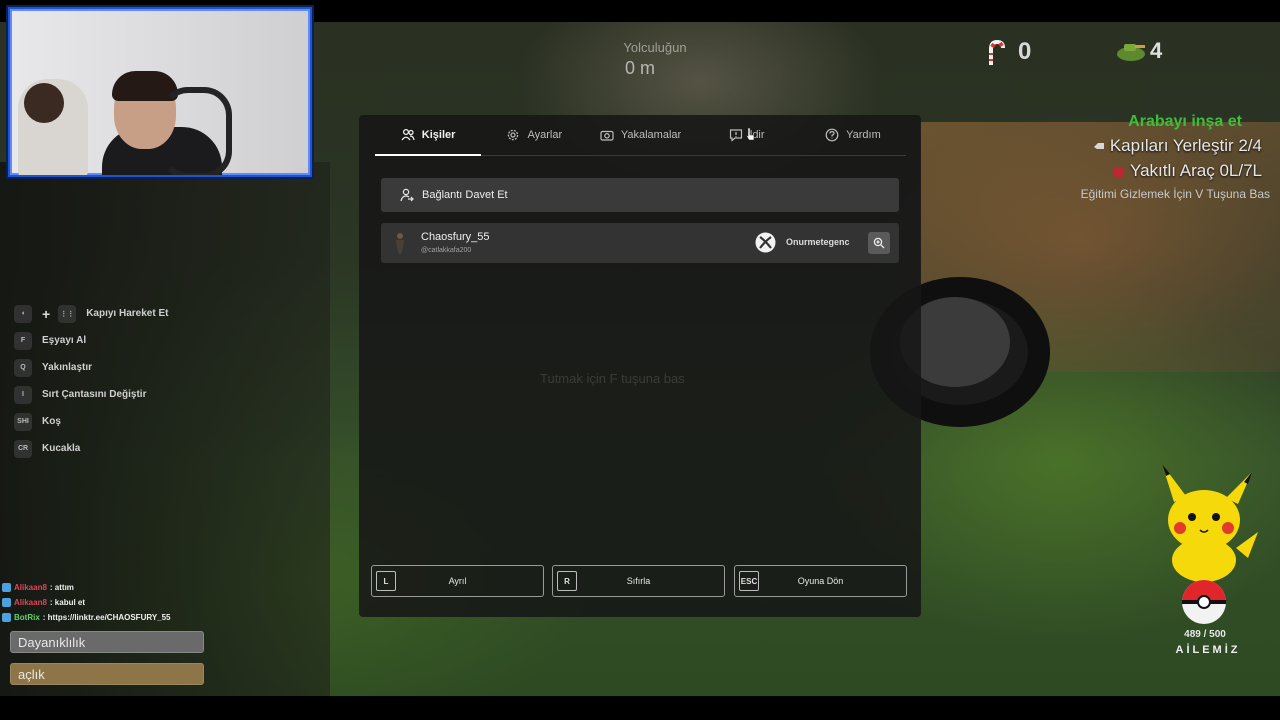 The image size is (1280, 720). I want to click on return-to-game-label: Oyuna Dön, so click(820, 581).